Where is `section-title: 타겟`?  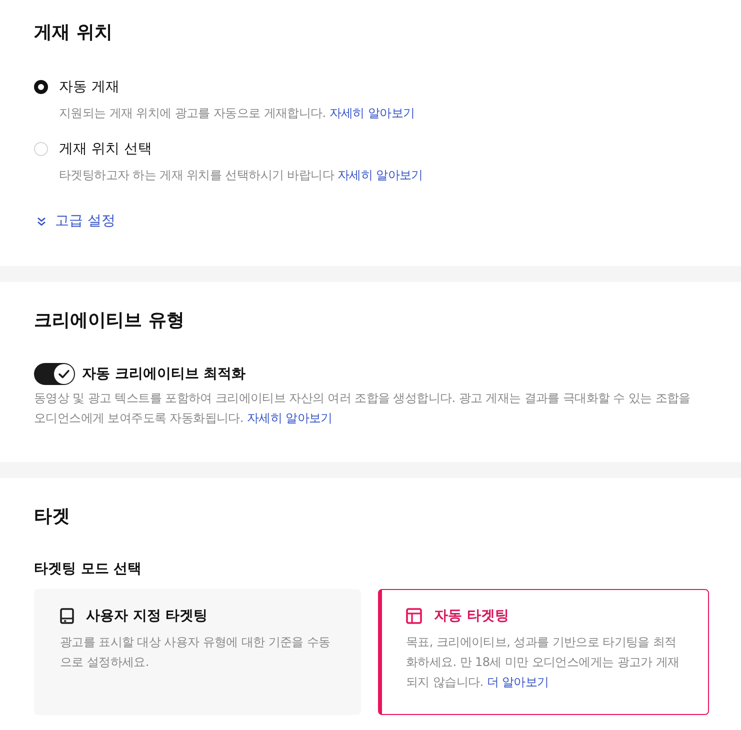 section-title: 타겟 is located at coordinates (52, 517).